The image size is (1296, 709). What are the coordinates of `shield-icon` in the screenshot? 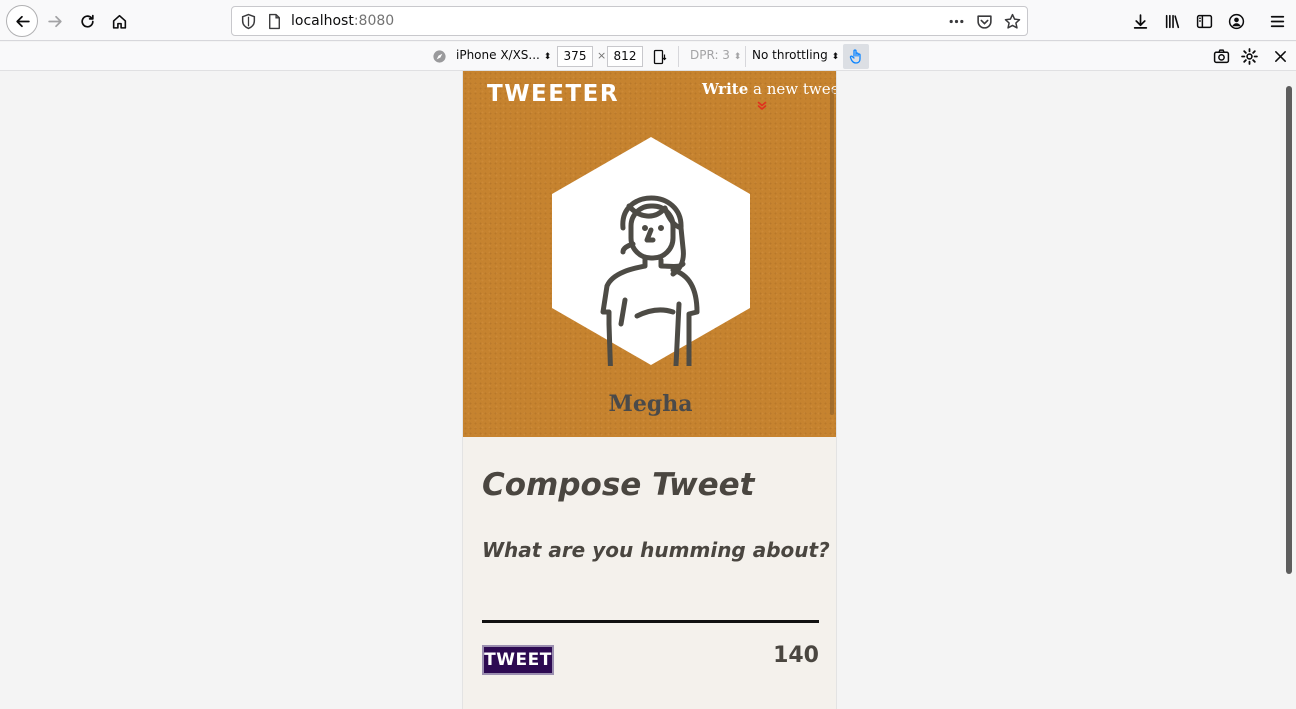 It's located at (248, 21).